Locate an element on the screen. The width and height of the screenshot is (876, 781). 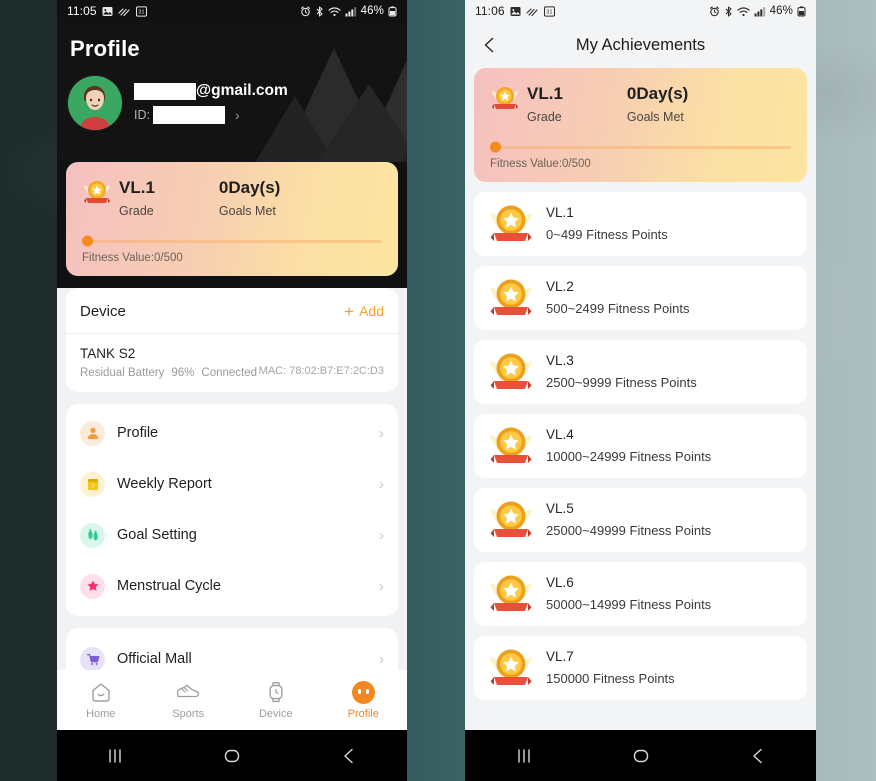
goals-column: 0Day(s) Goals Met is located at coordinates (657, 104).